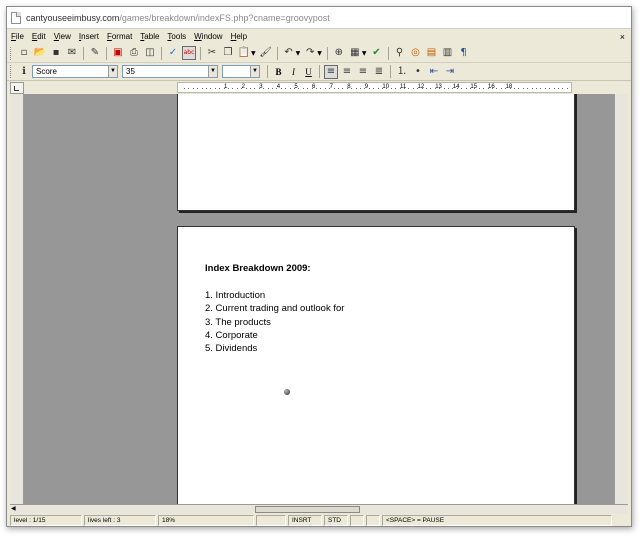  Describe the element at coordinates (56, 53) in the screenshot. I see `save-icon: ▪` at that location.